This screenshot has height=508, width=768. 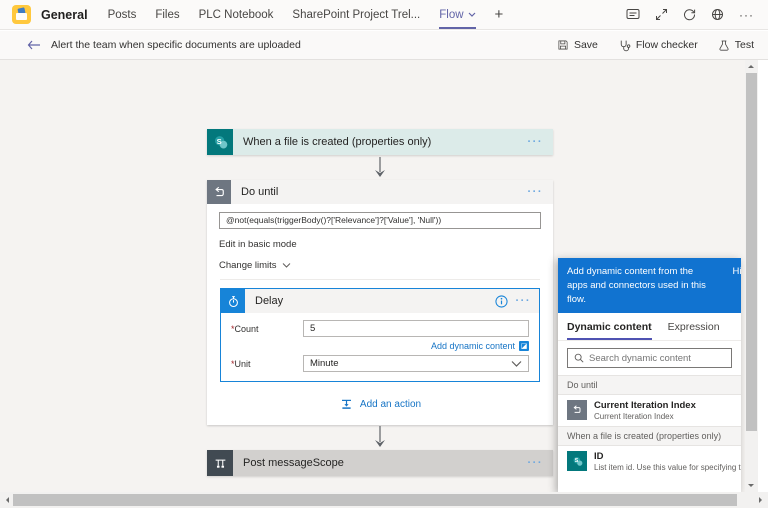 What do you see at coordinates (579, 358) in the screenshot?
I see `search-icon` at bounding box center [579, 358].